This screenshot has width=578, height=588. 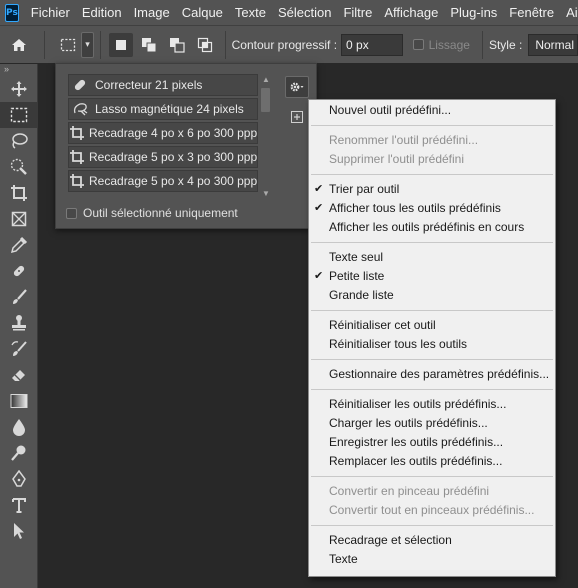 I want to click on context-menu-item: Supprimer l'outil prédéfini, so click(x=432, y=159).